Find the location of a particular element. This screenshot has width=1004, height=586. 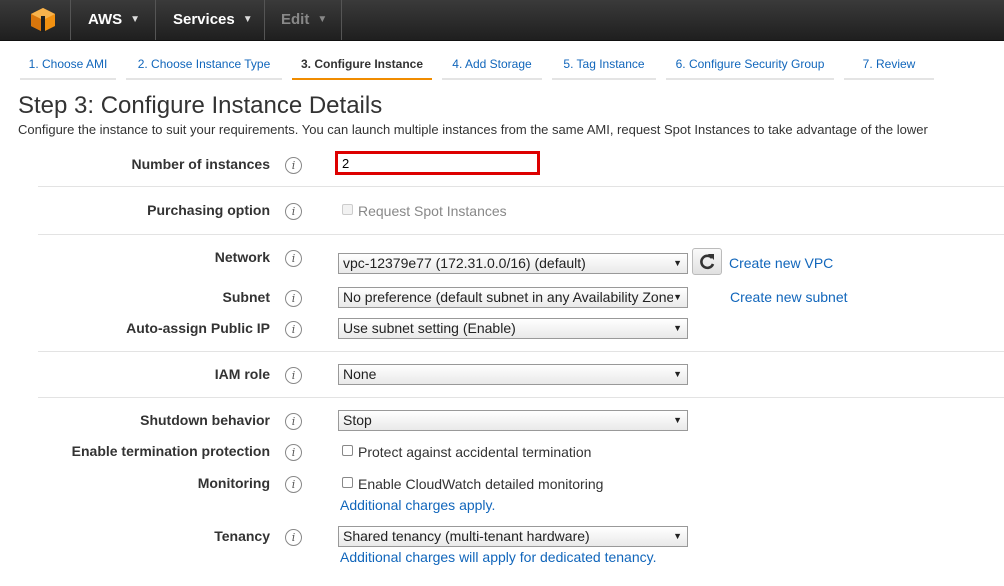

refresh-button is located at coordinates (707, 261).